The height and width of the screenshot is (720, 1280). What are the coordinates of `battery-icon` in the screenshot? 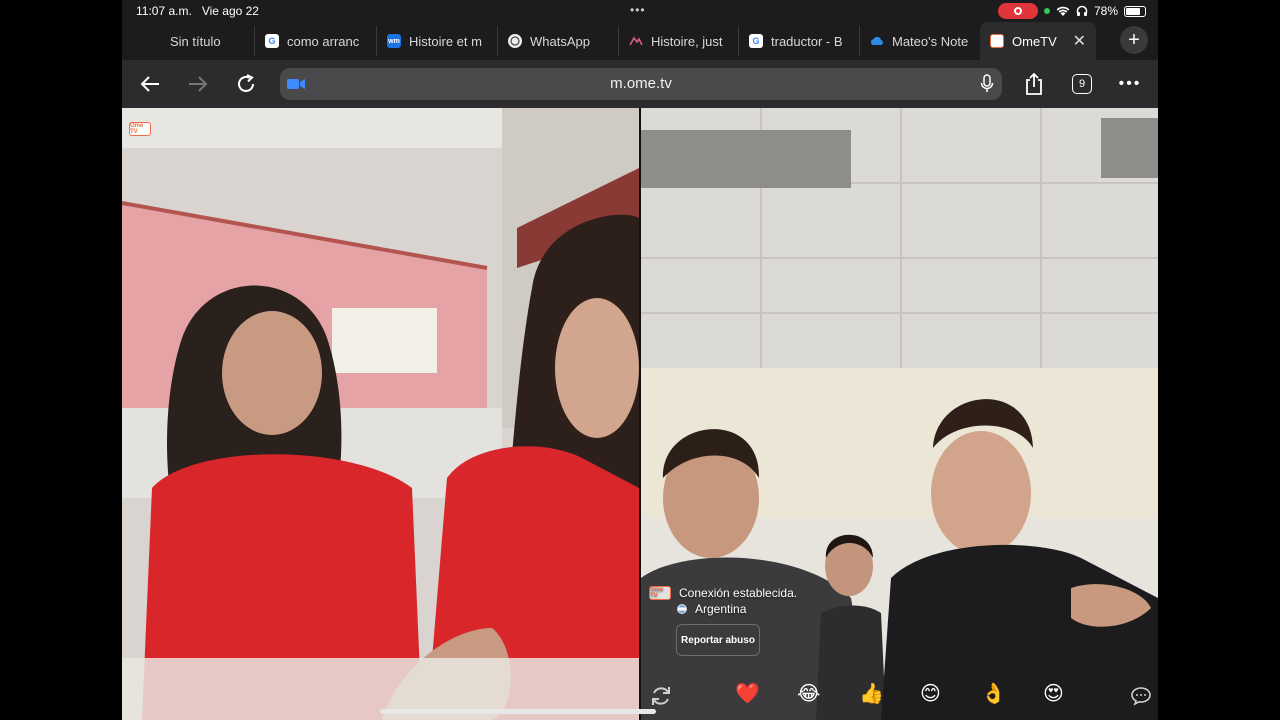 It's located at (1135, 11).